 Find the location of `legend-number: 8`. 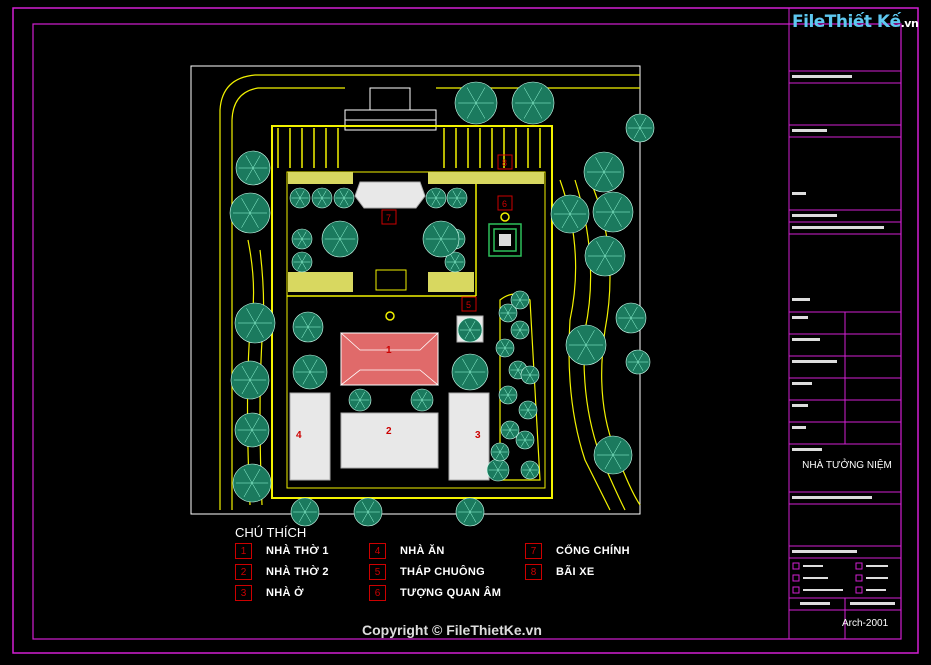

legend-number: 8 is located at coordinates (533, 572).